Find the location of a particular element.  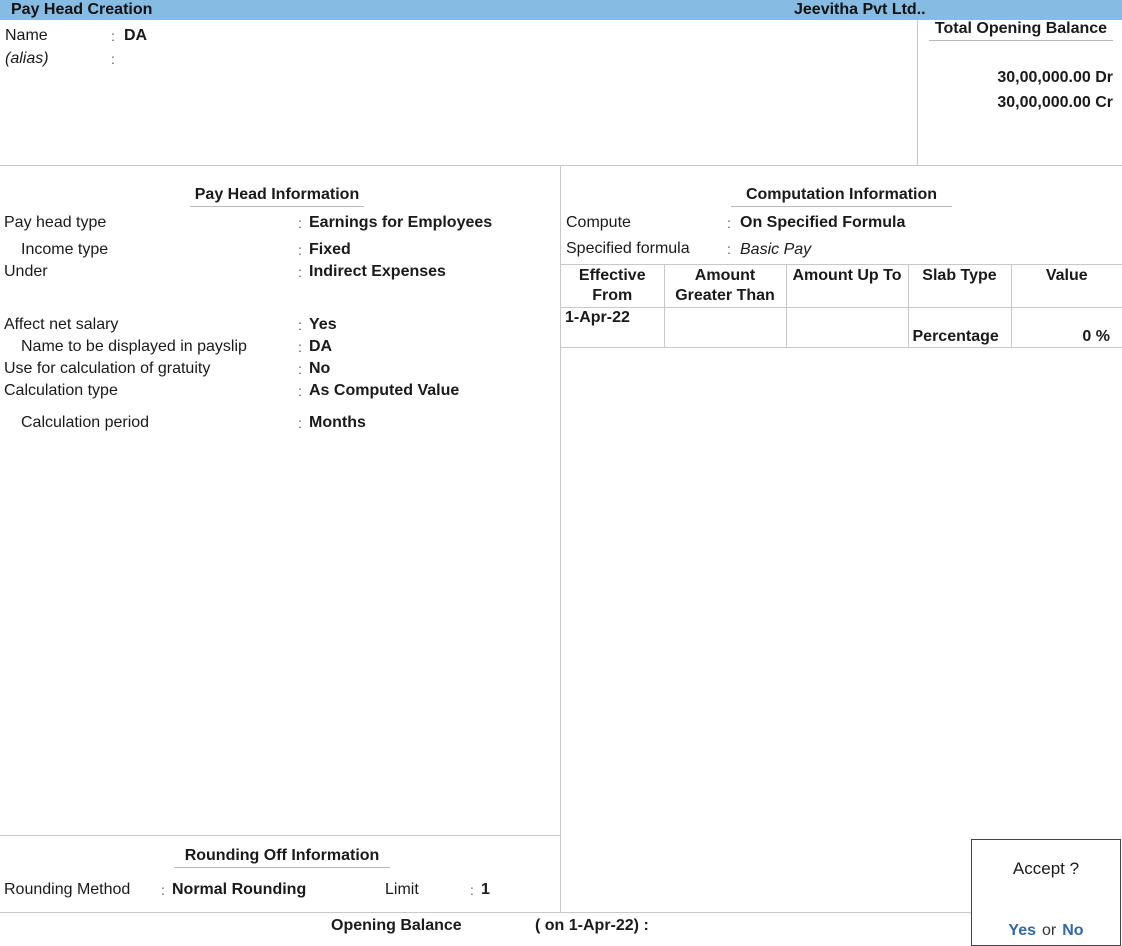

pay-head-type-field: Earnings for Employees is located at coordinates (400, 223).